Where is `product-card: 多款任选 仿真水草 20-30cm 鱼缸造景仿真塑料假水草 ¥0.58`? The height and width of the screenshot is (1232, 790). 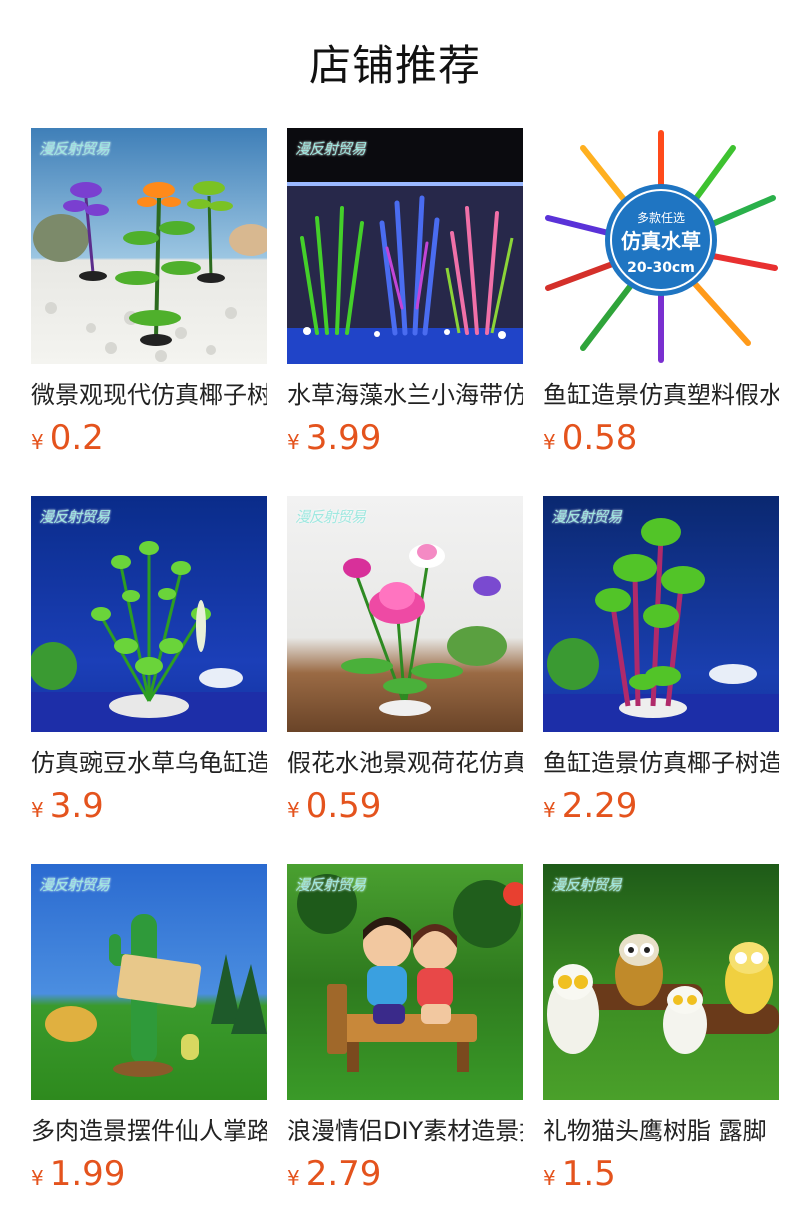
product-card: 多款任选 仿真水草 20-30cm 鱼缸造景仿真塑料假水草 ¥0.58 is located at coordinates (661, 297).